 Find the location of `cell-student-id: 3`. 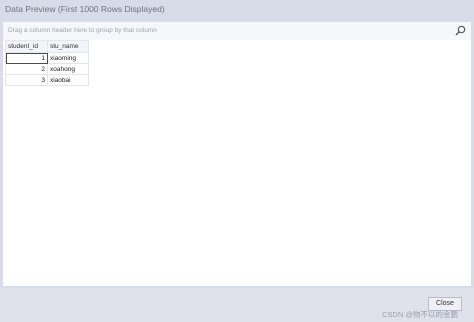

cell-student-id: 3 is located at coordinates (26, 80).